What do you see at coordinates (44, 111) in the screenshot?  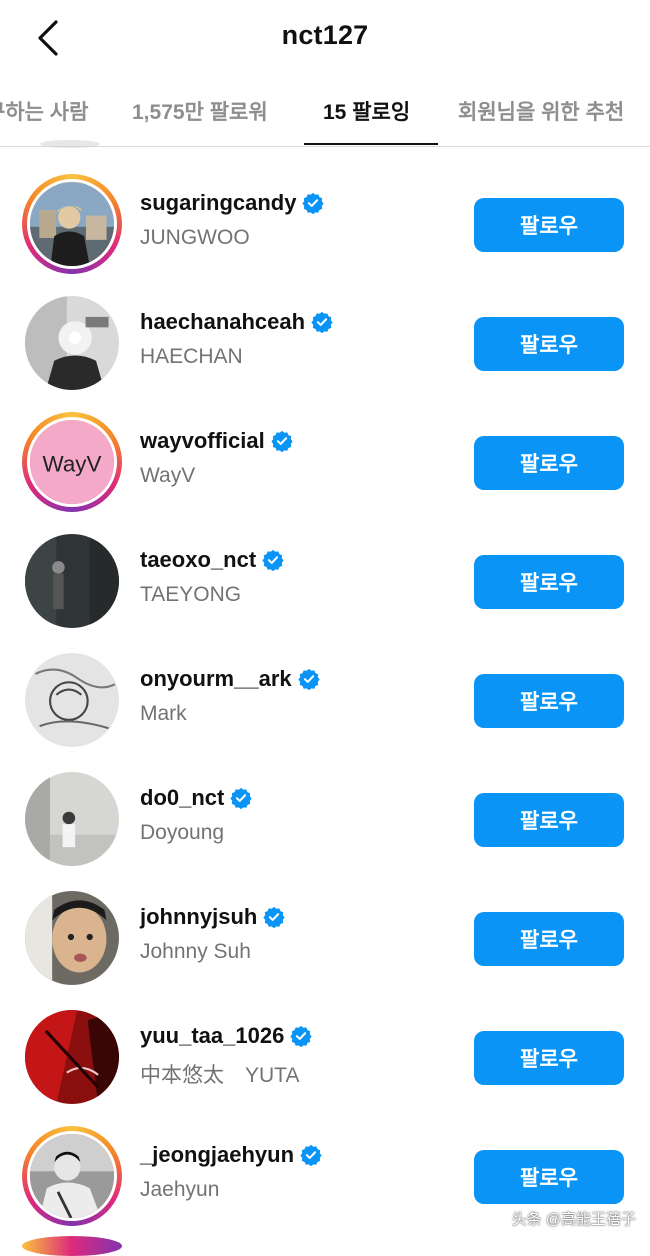 I see `tab-mutual: 구하는 사람` at bounding box center [44, 111].